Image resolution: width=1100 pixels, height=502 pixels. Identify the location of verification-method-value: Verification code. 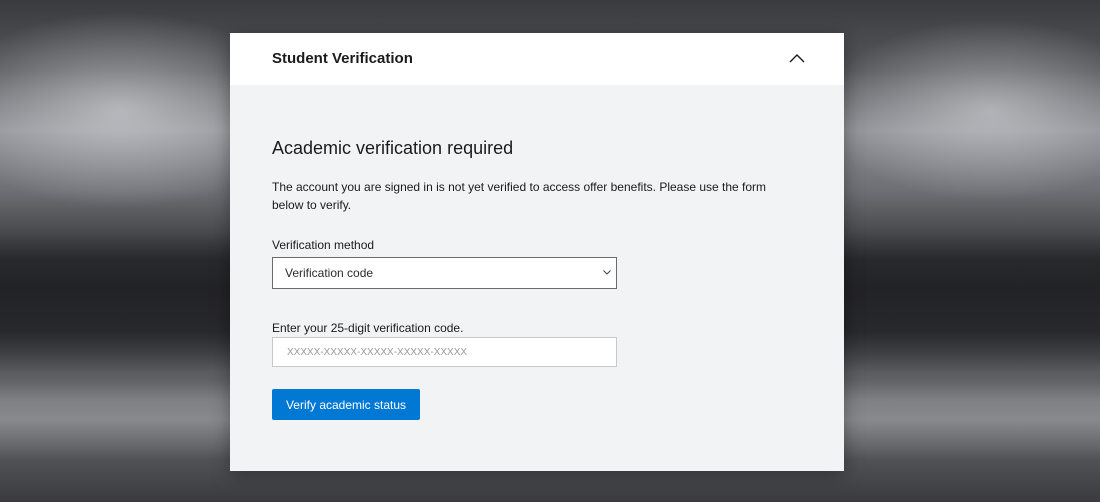
(329, 273).